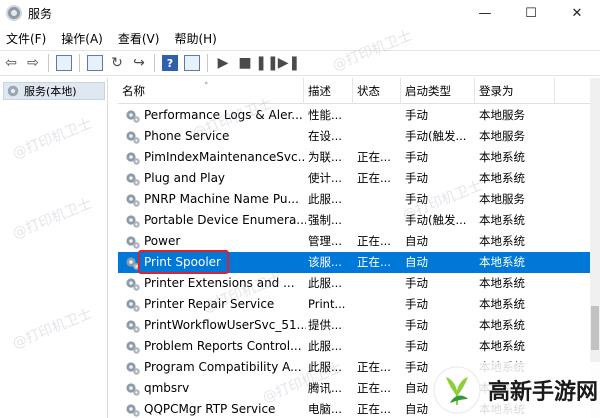 The image size is (600, 418). I want to click on maximize-button: ☐, so click(531, 13).